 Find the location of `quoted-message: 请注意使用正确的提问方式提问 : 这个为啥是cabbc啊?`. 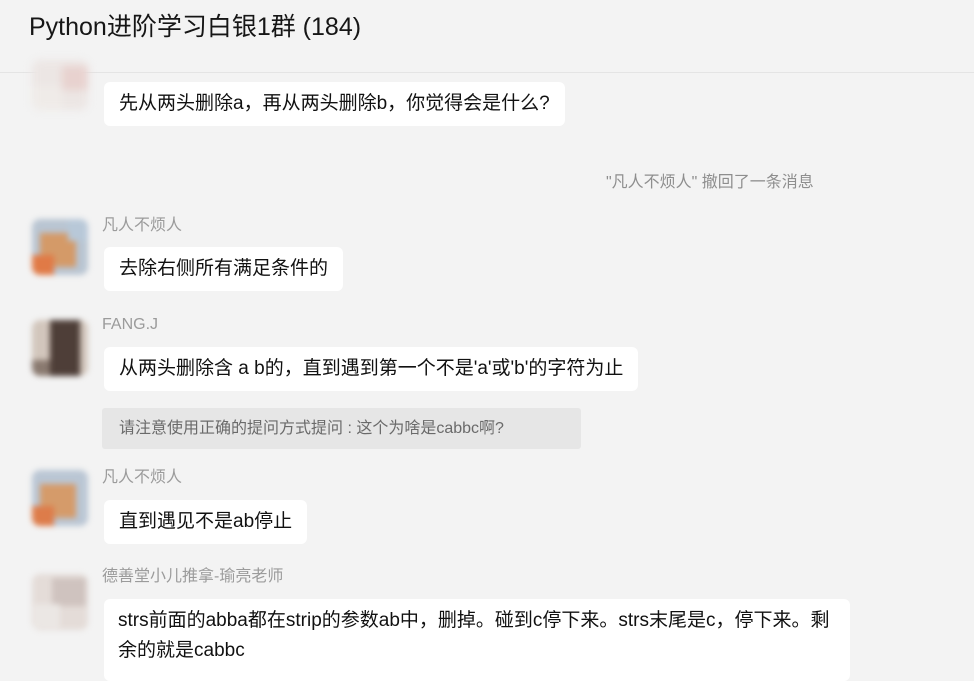

quoted-message: 请注意使用正确的提问方式提问 : 这个为啥是cabbc啊? is located at coordinates (341, 428).